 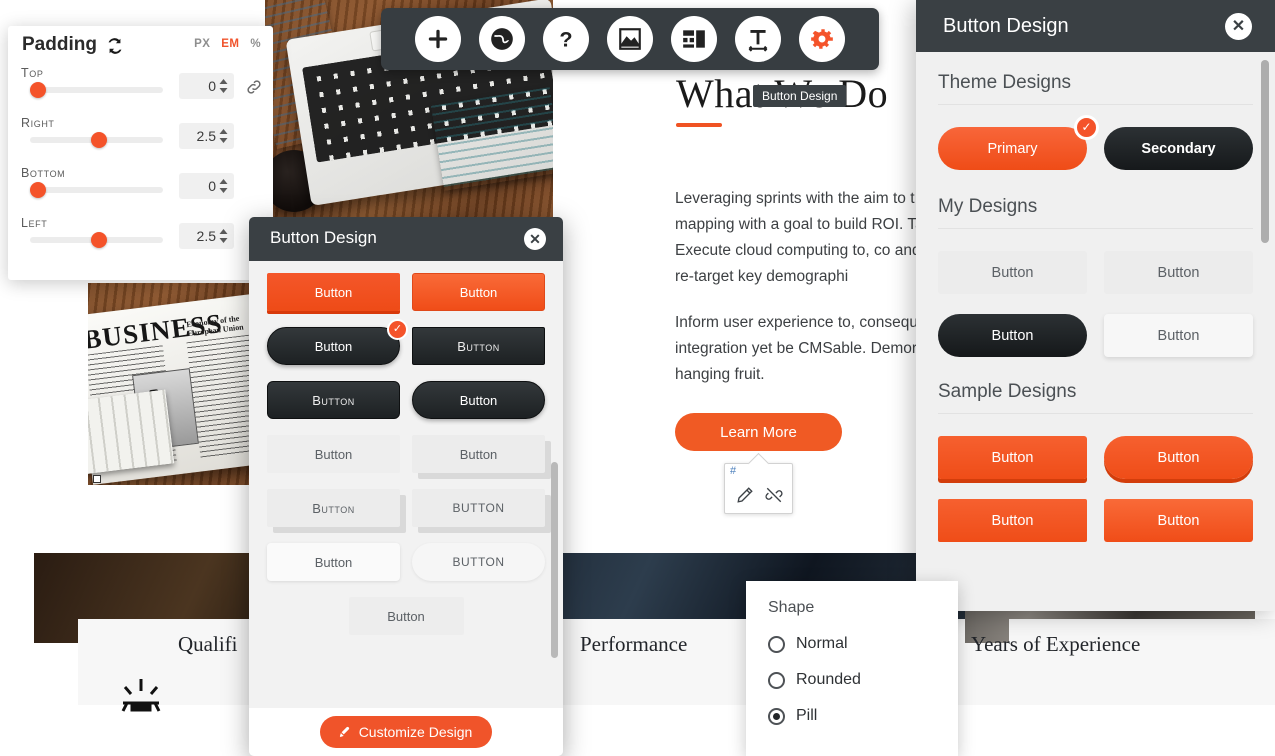 What do you see at coordinates (254, 87) in the screenshot?
I see `link-icon` at bounding box center [254, 87].